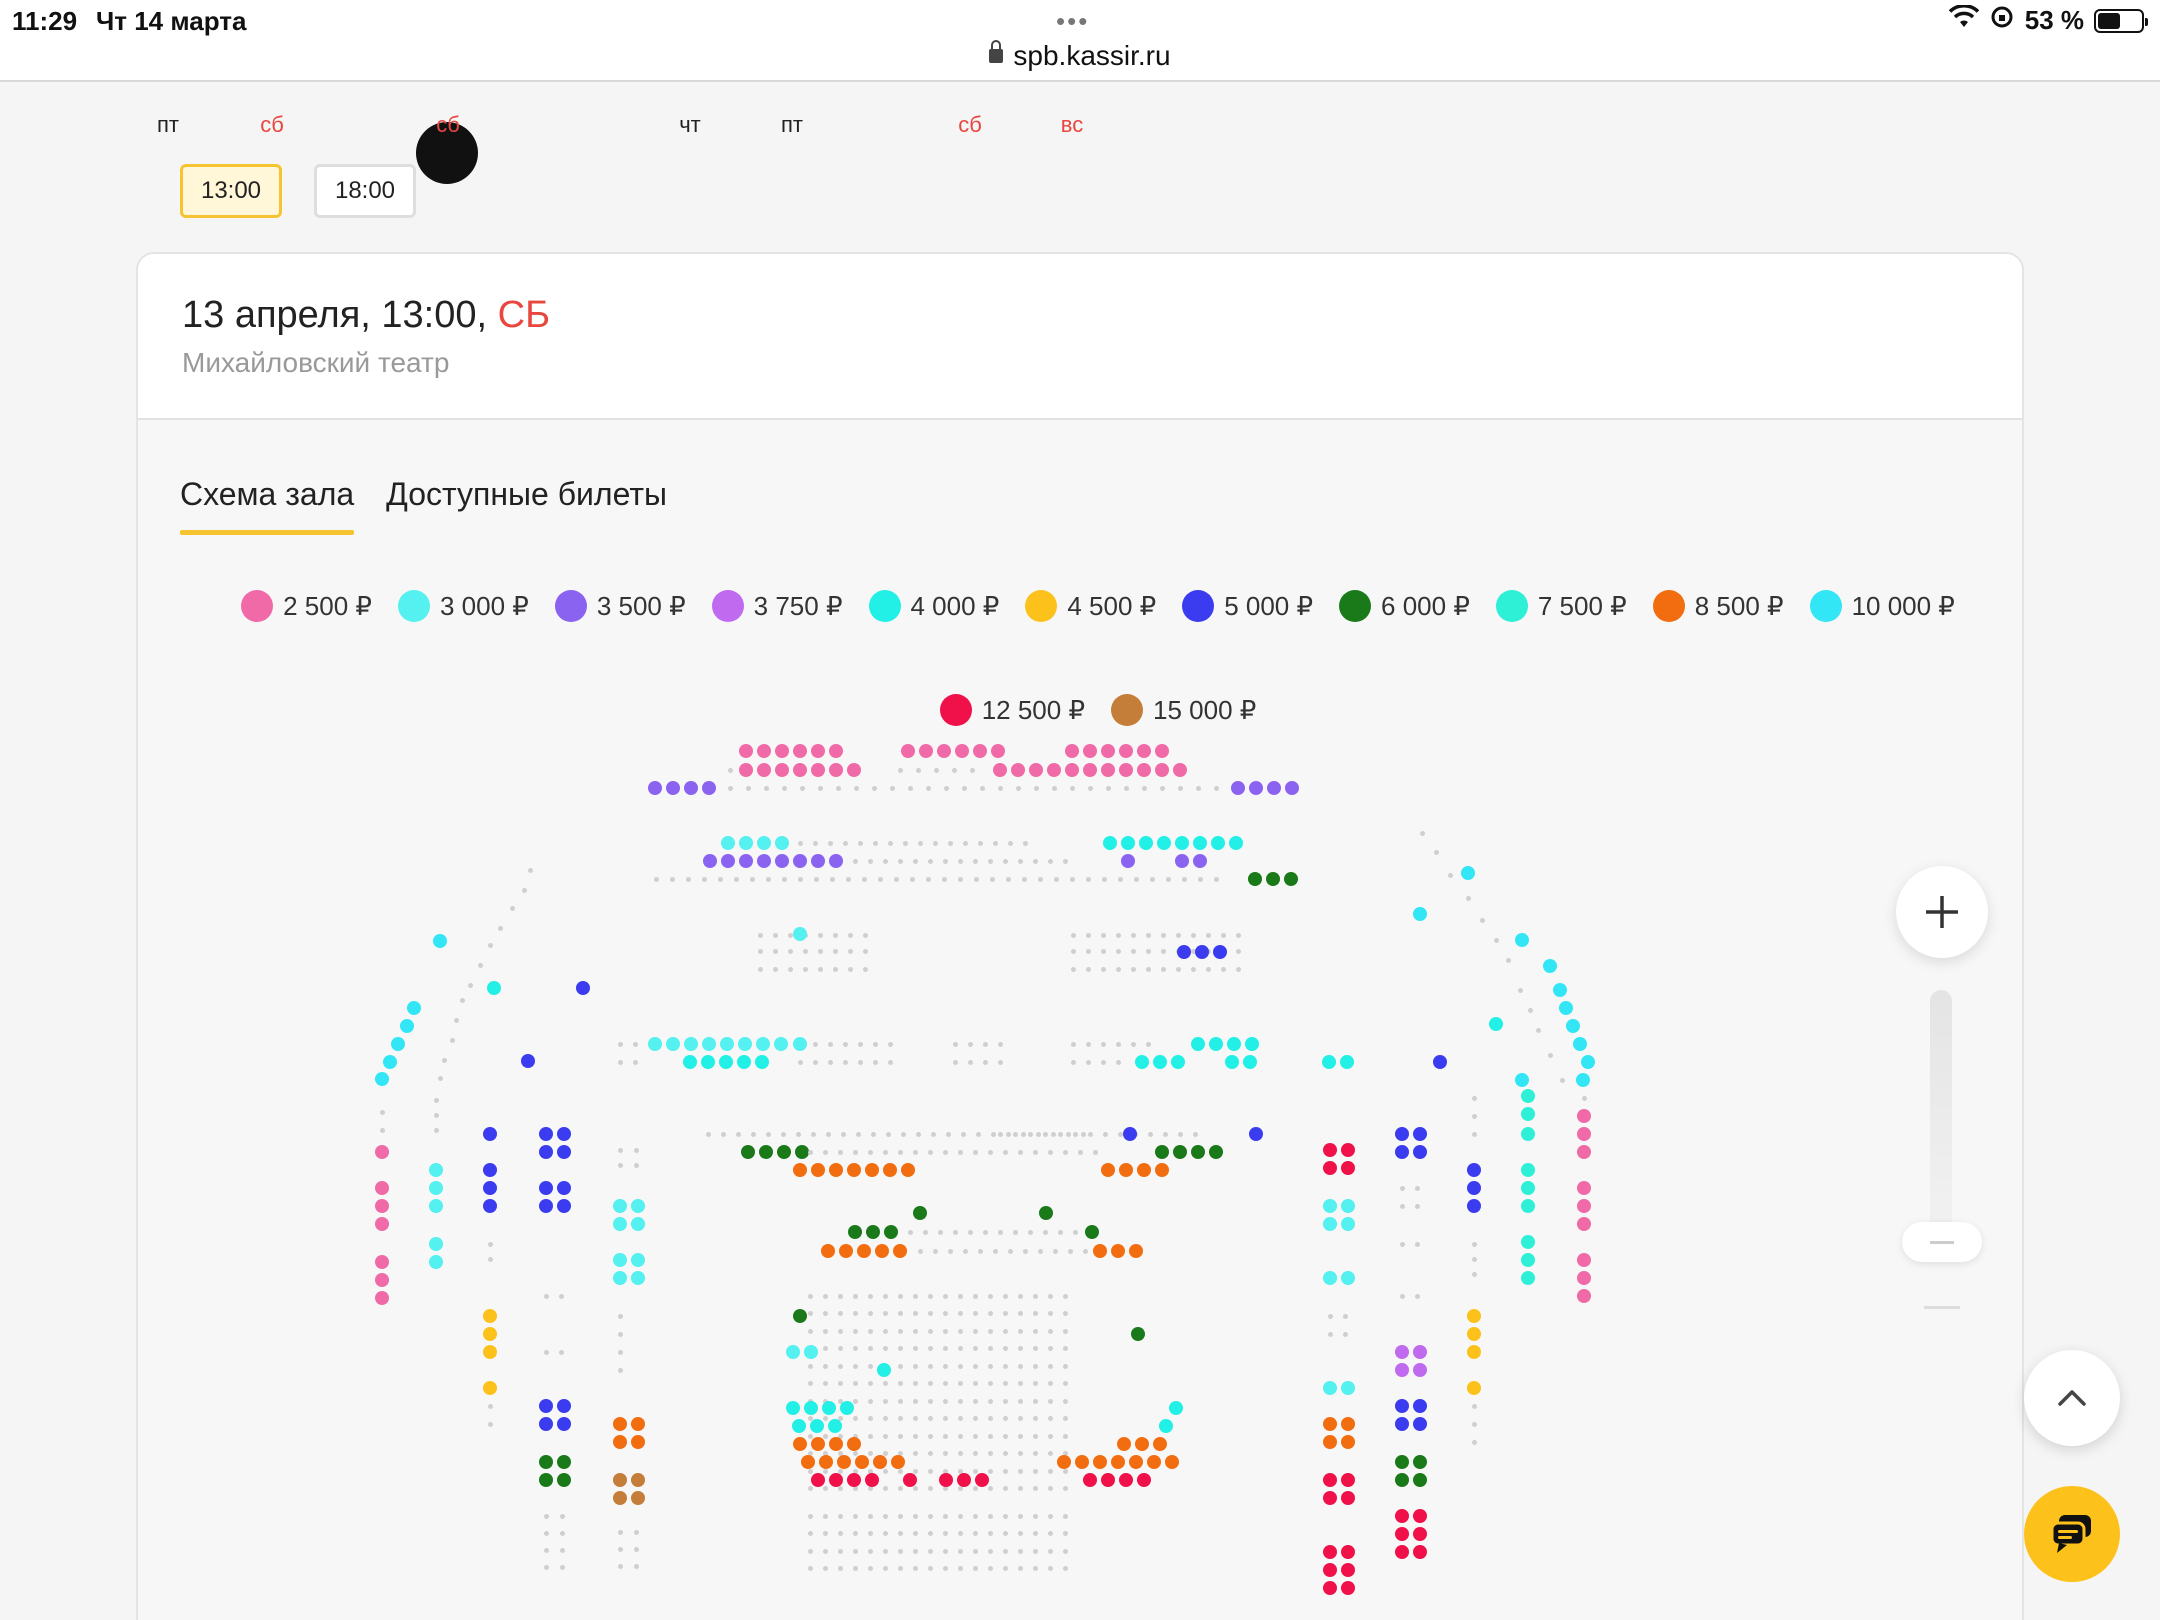 The height and width of the screenshot is (1620, 2160). I want to click on legend-item: 4 000 ₽, so click(933, 606).